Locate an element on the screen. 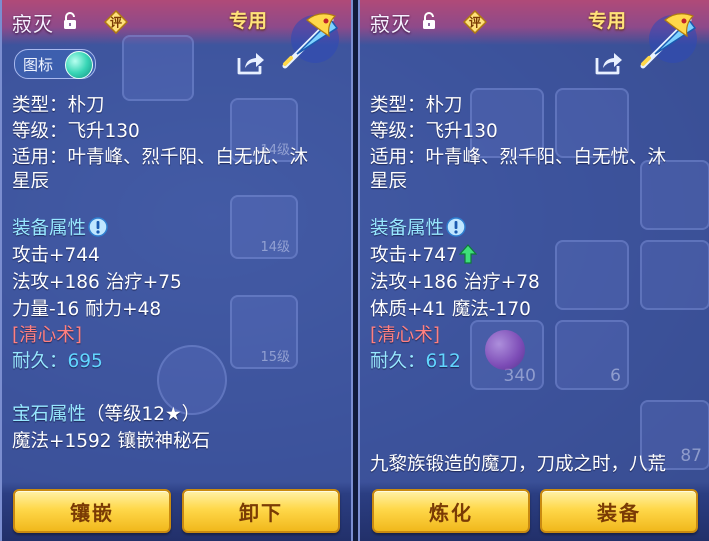 This screenshot has width=709, height=541. durability: 耐久：695 is located at coordinates (176, 362).